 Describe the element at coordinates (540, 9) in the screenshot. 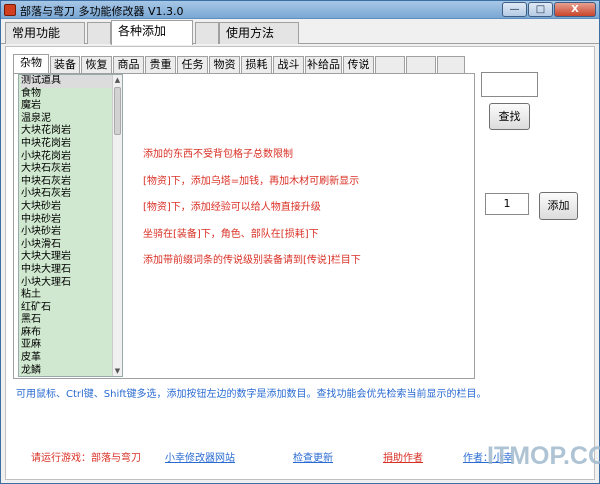

I see `maximize-button: □` at that location.